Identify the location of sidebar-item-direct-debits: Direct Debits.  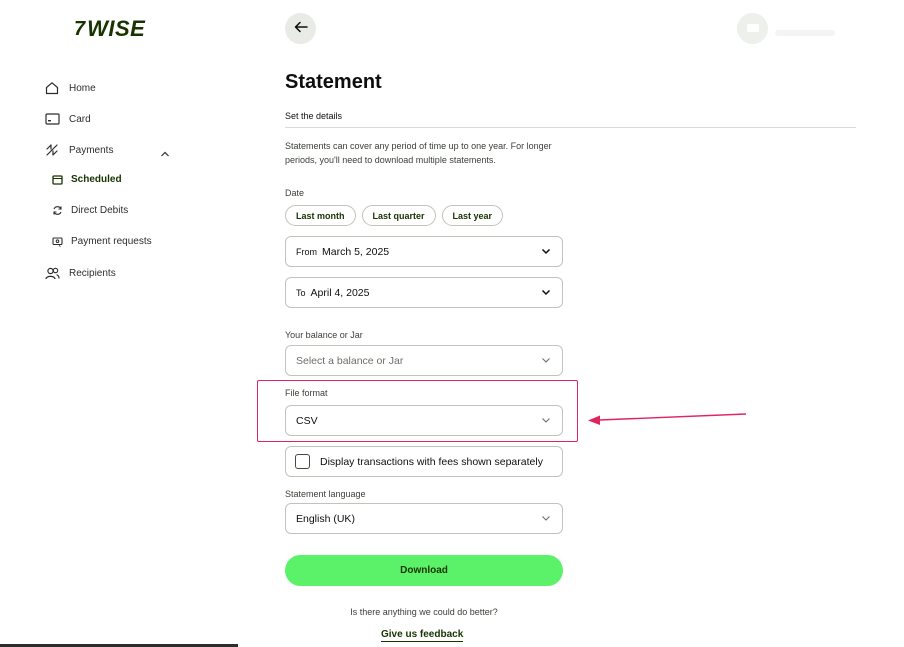
(90, 210).